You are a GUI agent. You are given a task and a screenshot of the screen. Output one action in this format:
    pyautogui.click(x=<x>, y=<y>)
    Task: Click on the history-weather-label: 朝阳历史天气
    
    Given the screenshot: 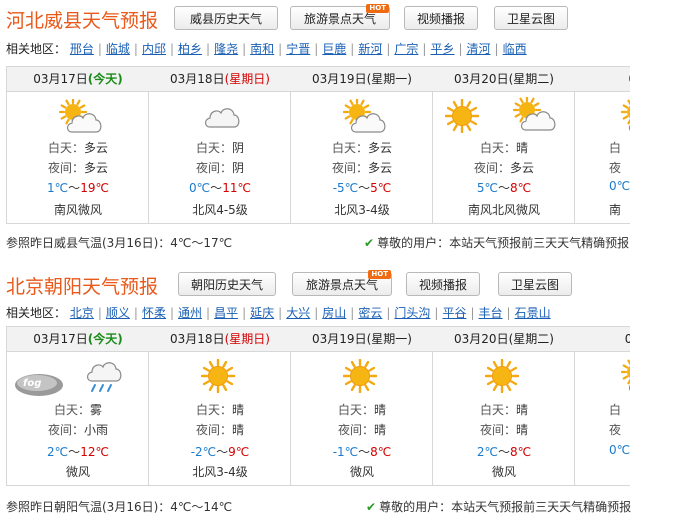 What is the action you would take?
    pyautogui.click(x=226, y=285)
    